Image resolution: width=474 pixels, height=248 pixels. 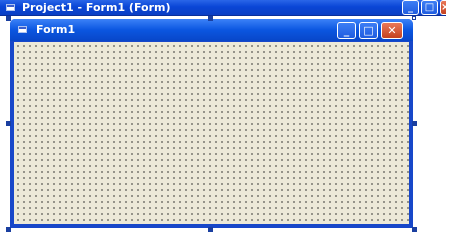 What do you see at coordinates (210, 229) in the screenshot?
I see `resize-handle-bottom-middle` at bounding box center [210, 229].